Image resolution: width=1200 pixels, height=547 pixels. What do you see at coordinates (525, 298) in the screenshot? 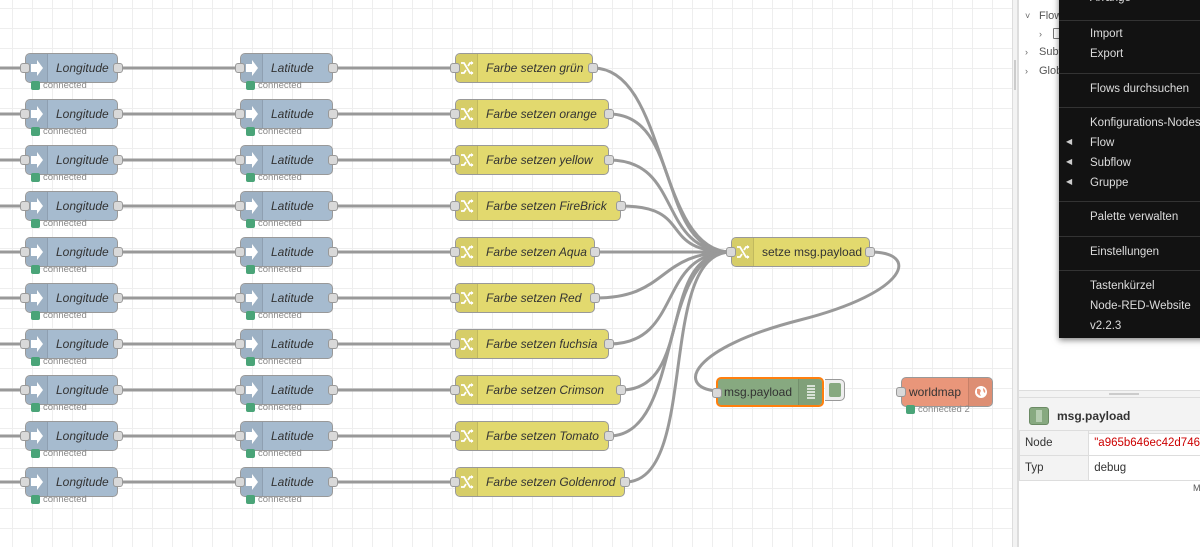
I see `change-node: Farbe setzen Red` at bounding box center [525, 298].